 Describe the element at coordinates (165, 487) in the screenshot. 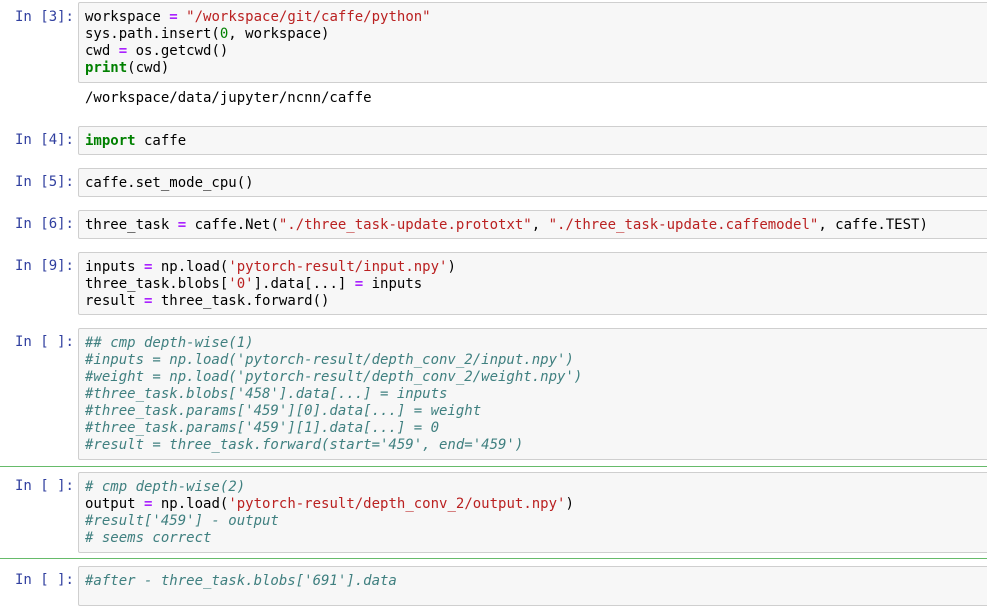

I see `code-token: # cmp depth-wise(2)` at that location.